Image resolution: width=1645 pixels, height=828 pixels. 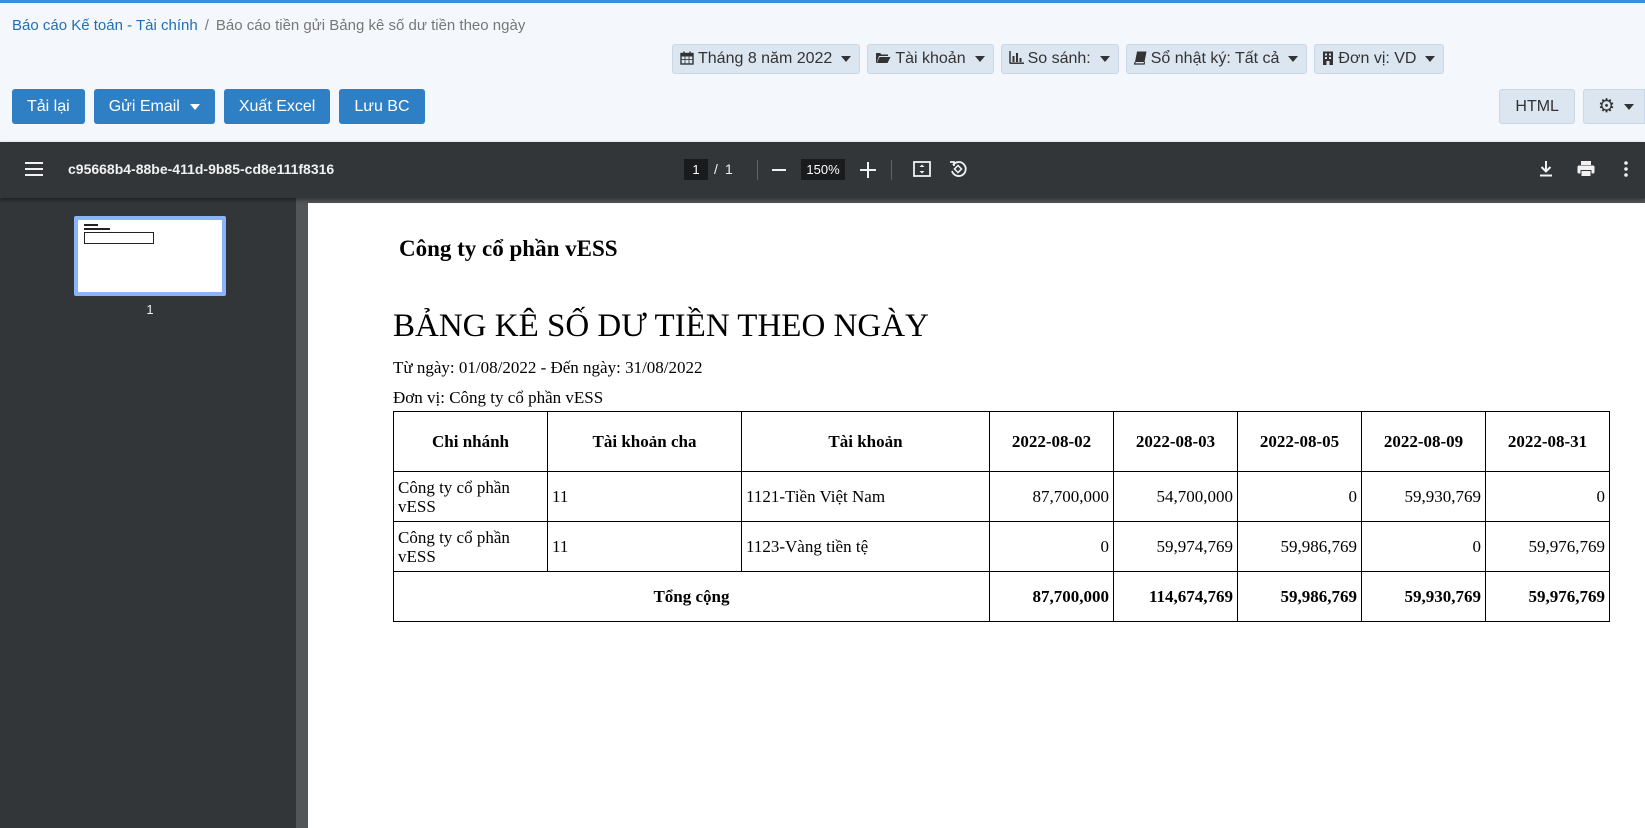 I want to click on zoom-in-icon, so click(x=868, y=170).